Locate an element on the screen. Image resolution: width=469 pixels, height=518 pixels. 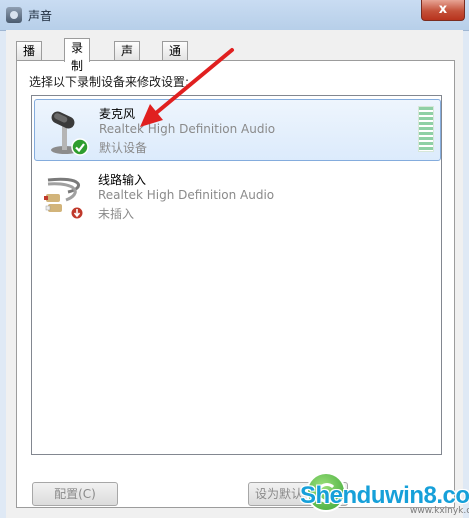
window-title: 声音 is located at coordinates (40, 16).